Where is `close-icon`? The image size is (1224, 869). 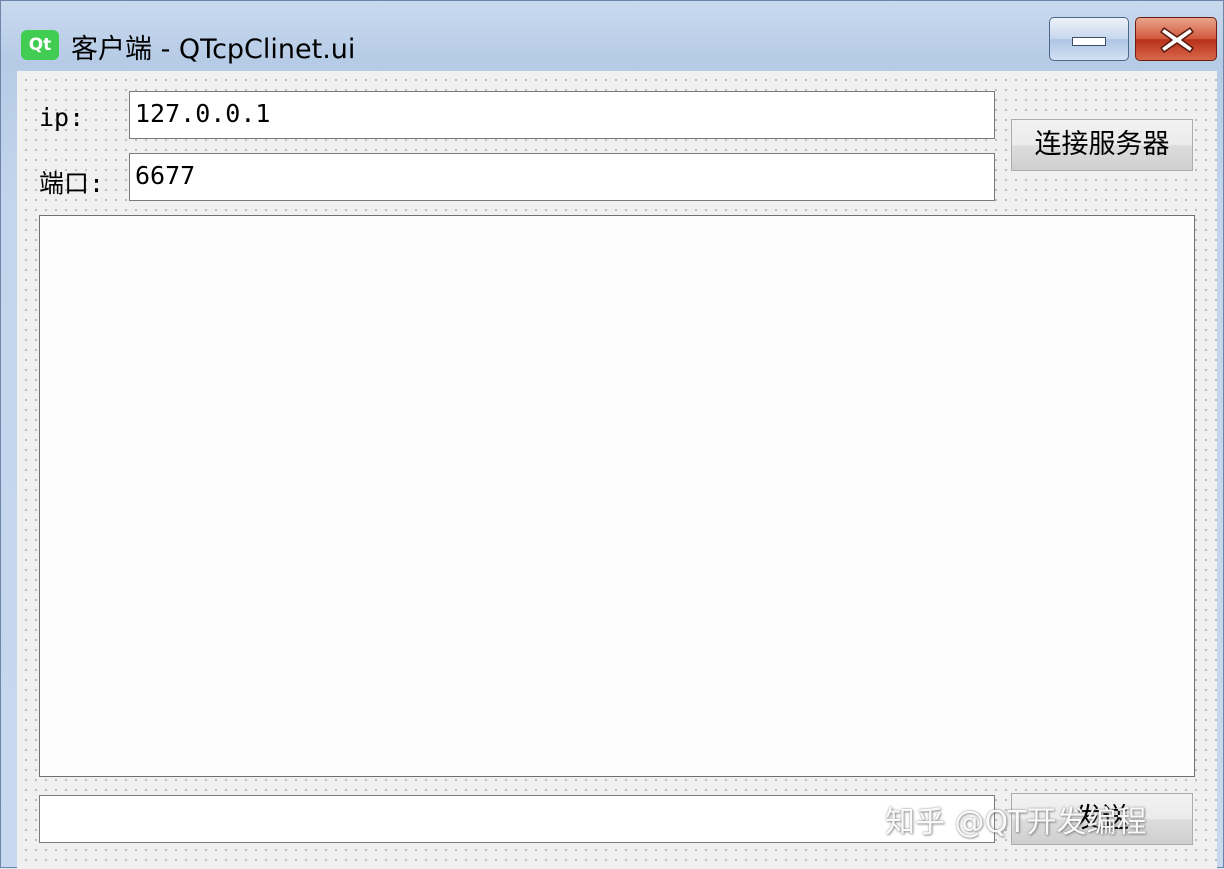 close-icon is located at coordinates (1177, 40).